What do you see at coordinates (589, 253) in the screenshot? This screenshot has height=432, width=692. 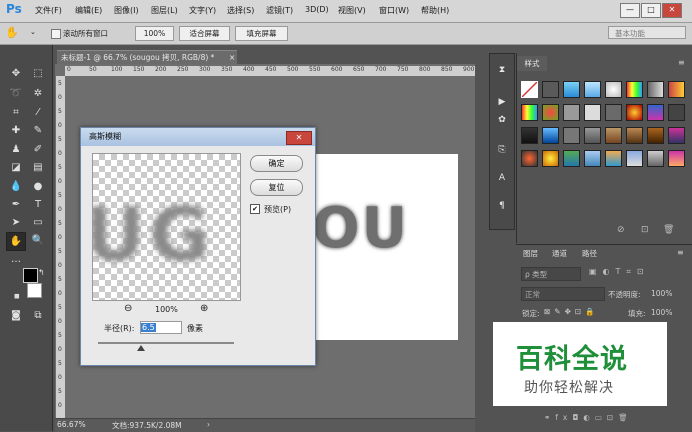 I see `tab-paths: 路径` at bounding box center [589, 253].